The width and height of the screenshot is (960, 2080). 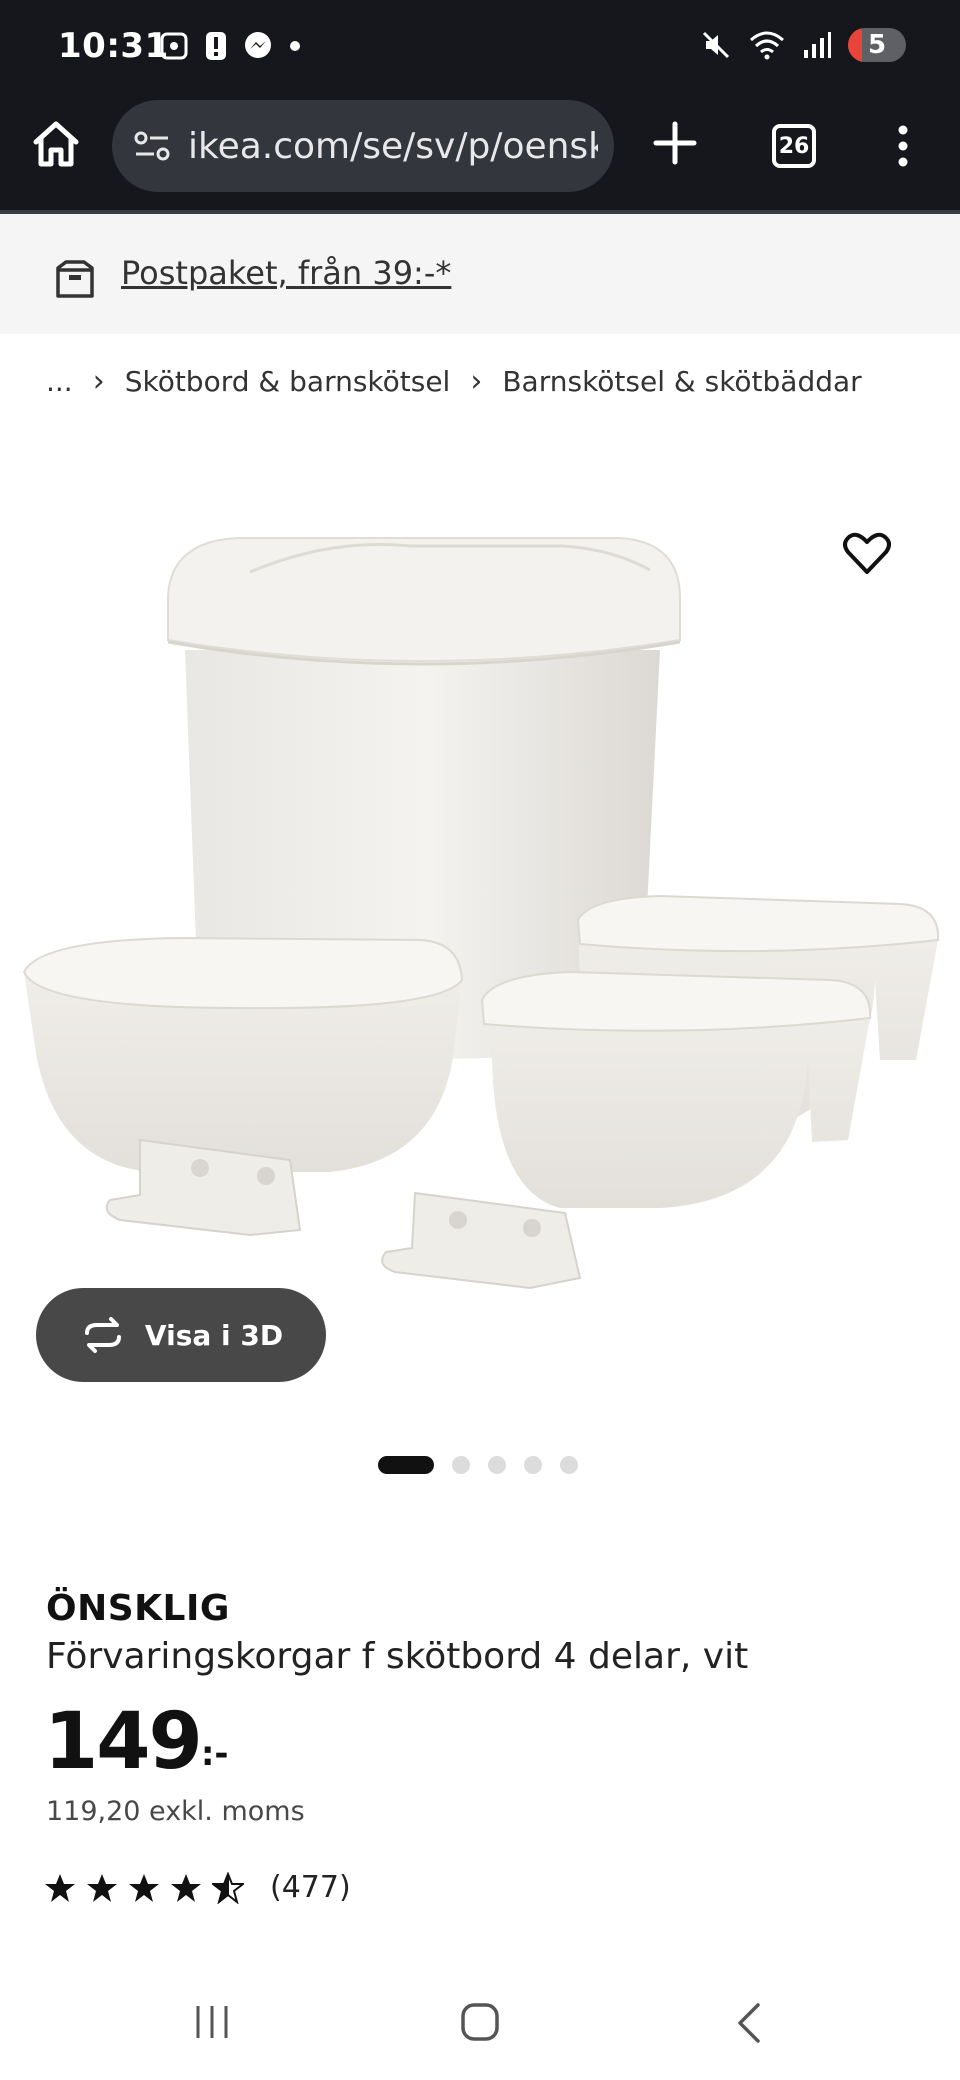 What do you see at coordinates (675, 143) in the screenshot?
I see `new-tab-icon` at bounding box center [675, 143].